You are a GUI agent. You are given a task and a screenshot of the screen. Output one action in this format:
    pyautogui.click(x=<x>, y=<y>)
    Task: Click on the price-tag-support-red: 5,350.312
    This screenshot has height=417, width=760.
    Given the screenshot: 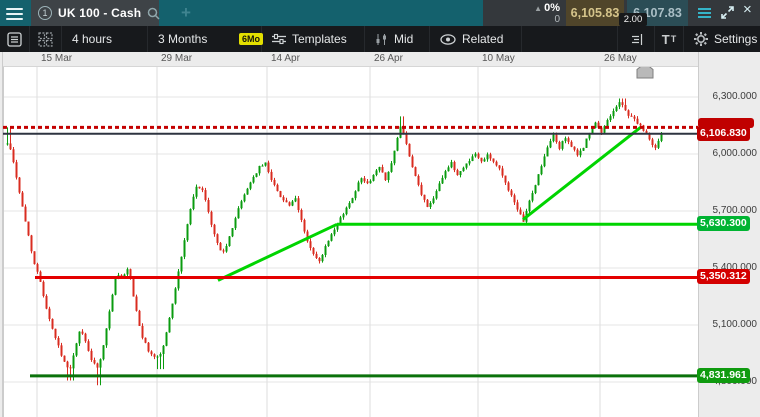 What is the action you would take?
    pyautogui.click(x=723, y=277)
    